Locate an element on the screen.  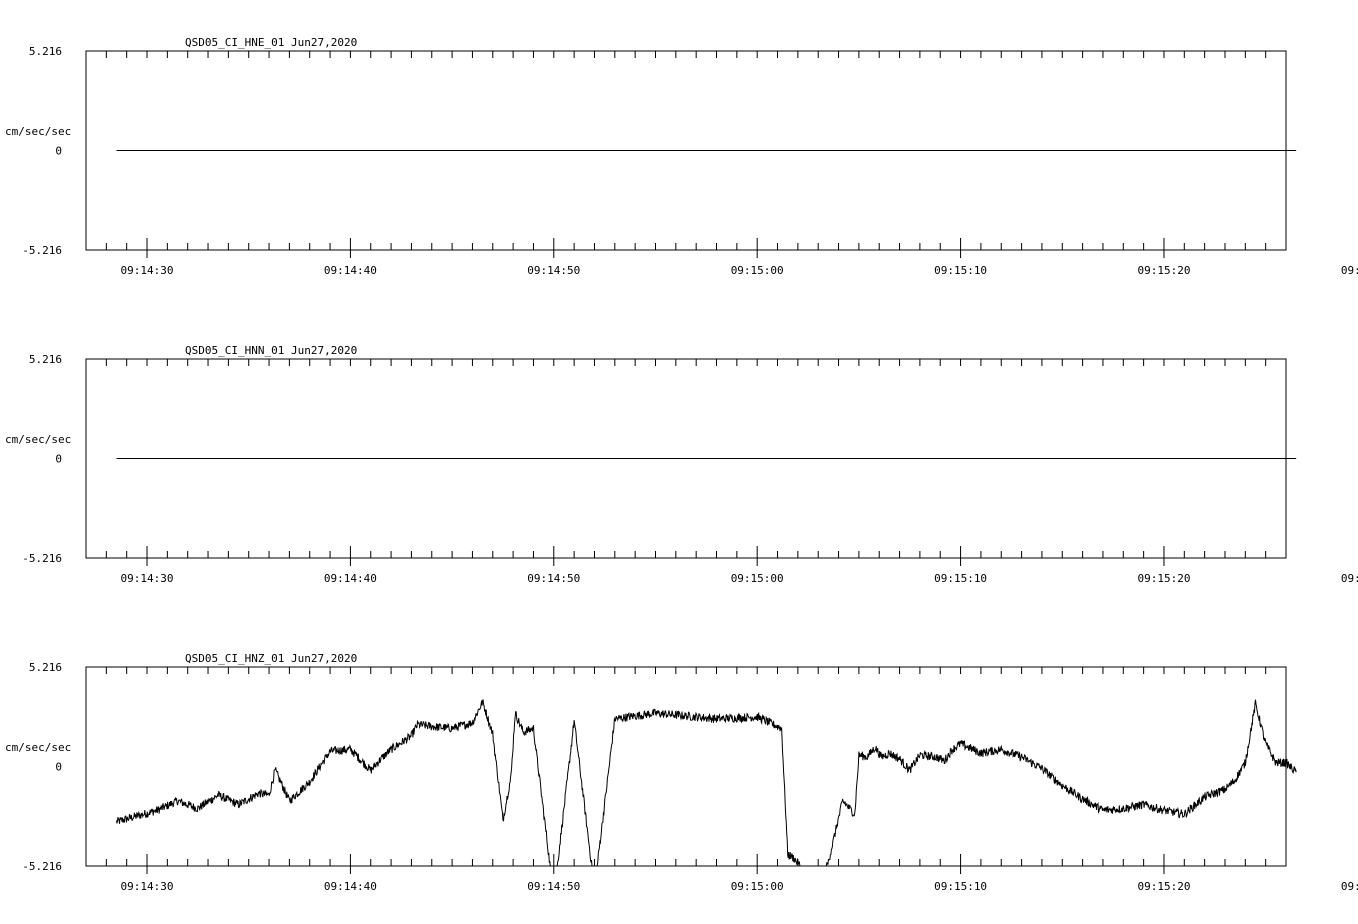
panel-title: QSD05_CI_HNN_01 Jun27,2020 is located at coordinates (271, 350).